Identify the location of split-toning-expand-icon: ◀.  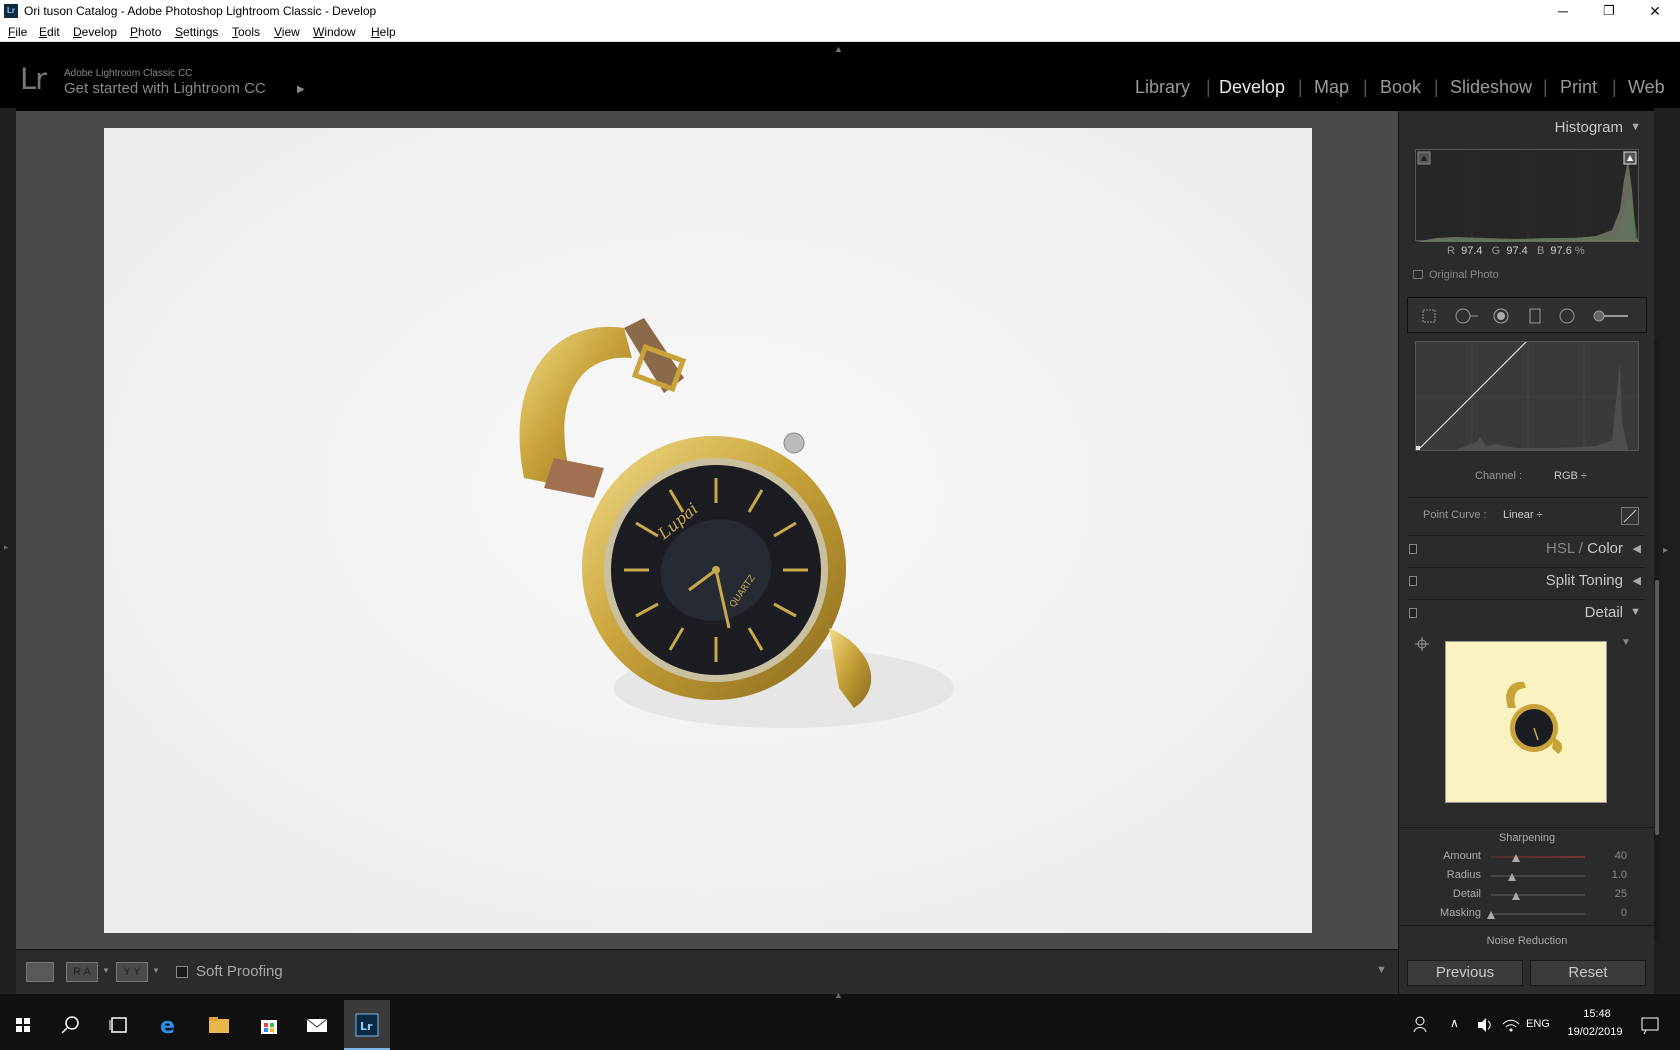
(1637, 580).